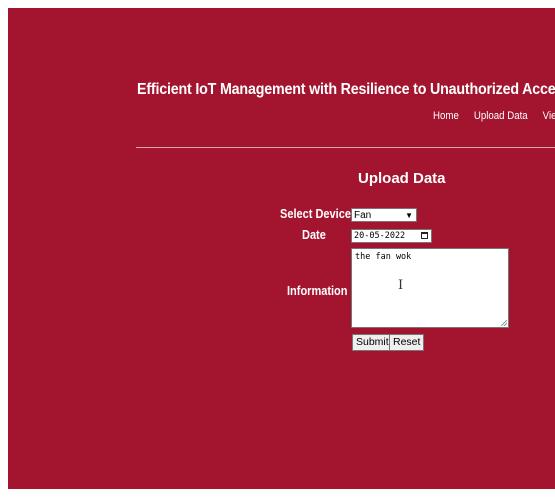 The image size is (555, 497). Describe the element at coordinates (504, 323) in the screenshot. I see `resize-grip-icon` at that location.